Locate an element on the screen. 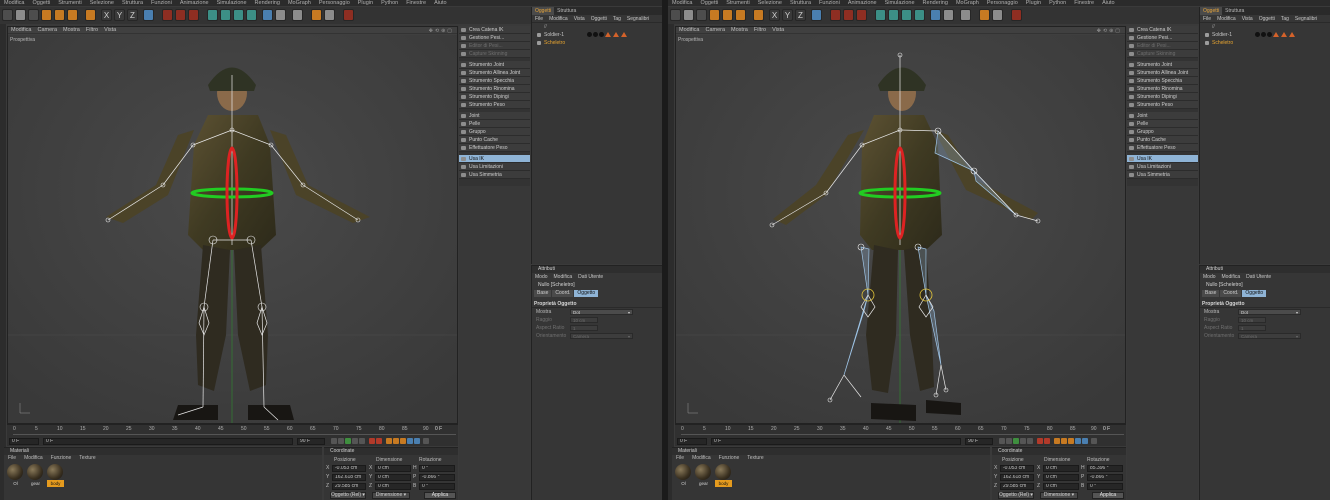  redo-icon is located at coordinates (688, 15).